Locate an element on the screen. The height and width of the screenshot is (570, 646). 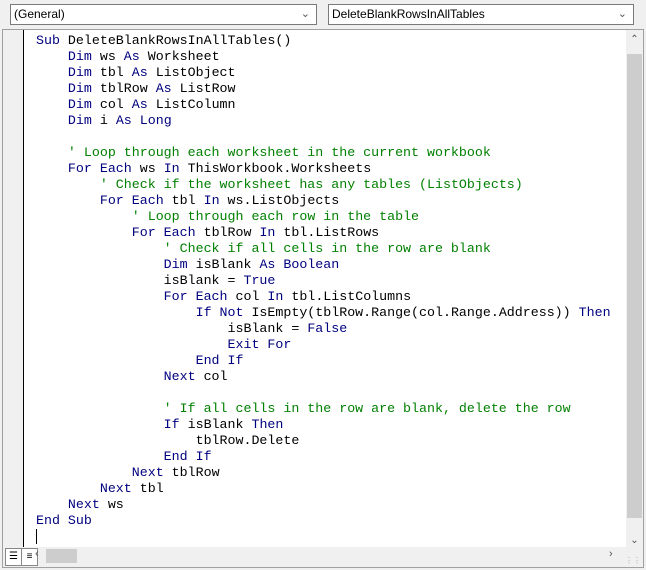
code-text: tbl.ListColumns is located at coordinates (351, 296).